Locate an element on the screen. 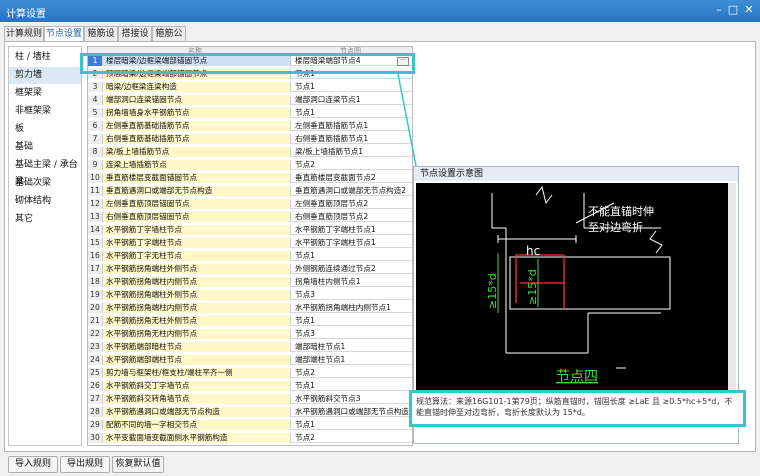 This screenshot has width=760, height=476. table-row: 9 连梁上墙插筋节点 节点2 is located at coordinates (250, 165).